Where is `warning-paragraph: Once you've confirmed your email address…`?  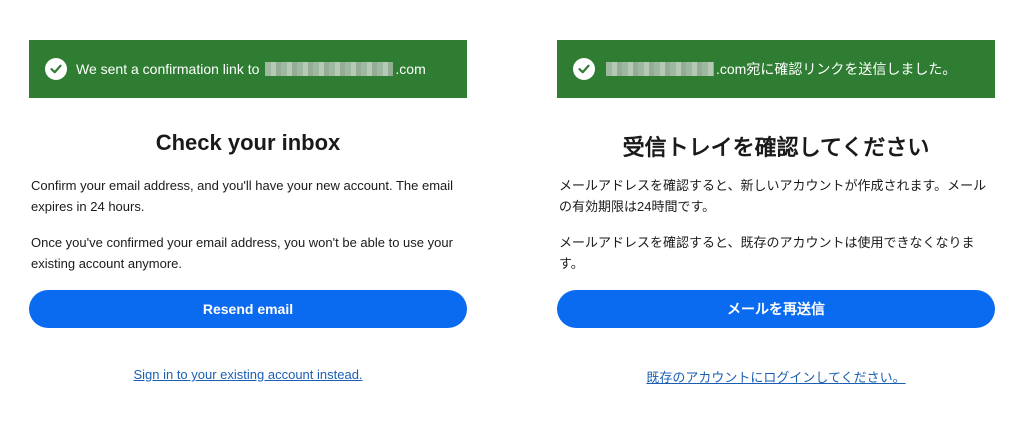 warning-paragraph: Once you've confirmed your email address… is located at coordinates (242, 253).